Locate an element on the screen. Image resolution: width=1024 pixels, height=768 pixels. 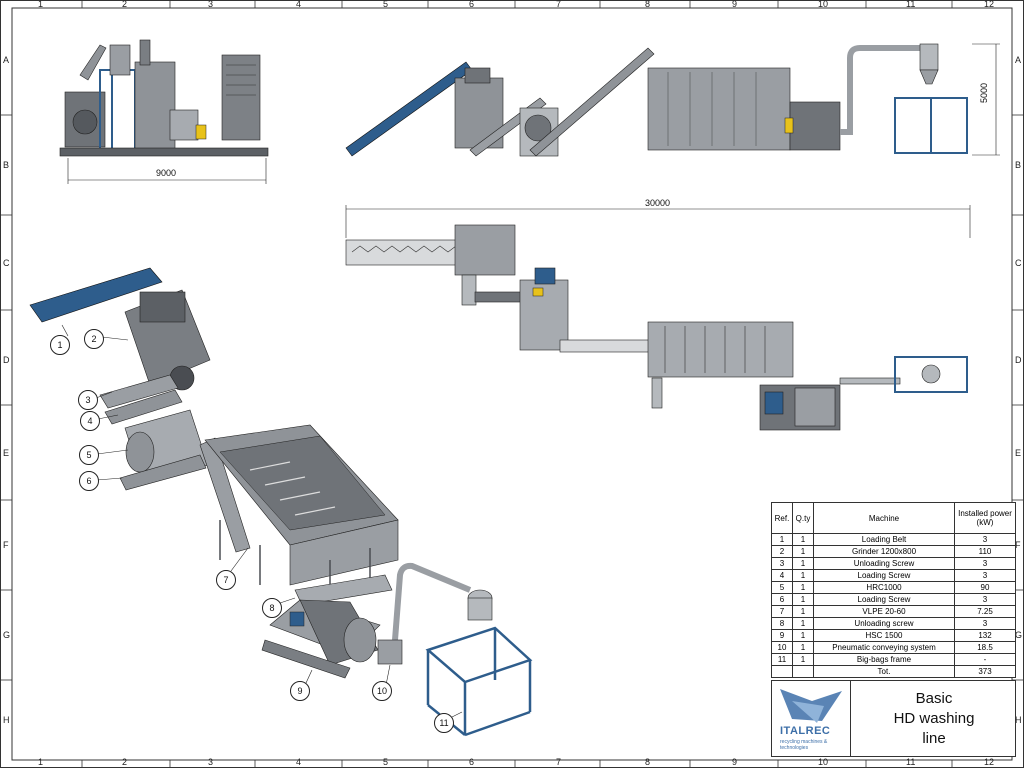
drawing-title-line-1: Basic is located at coordinates (934, 698).